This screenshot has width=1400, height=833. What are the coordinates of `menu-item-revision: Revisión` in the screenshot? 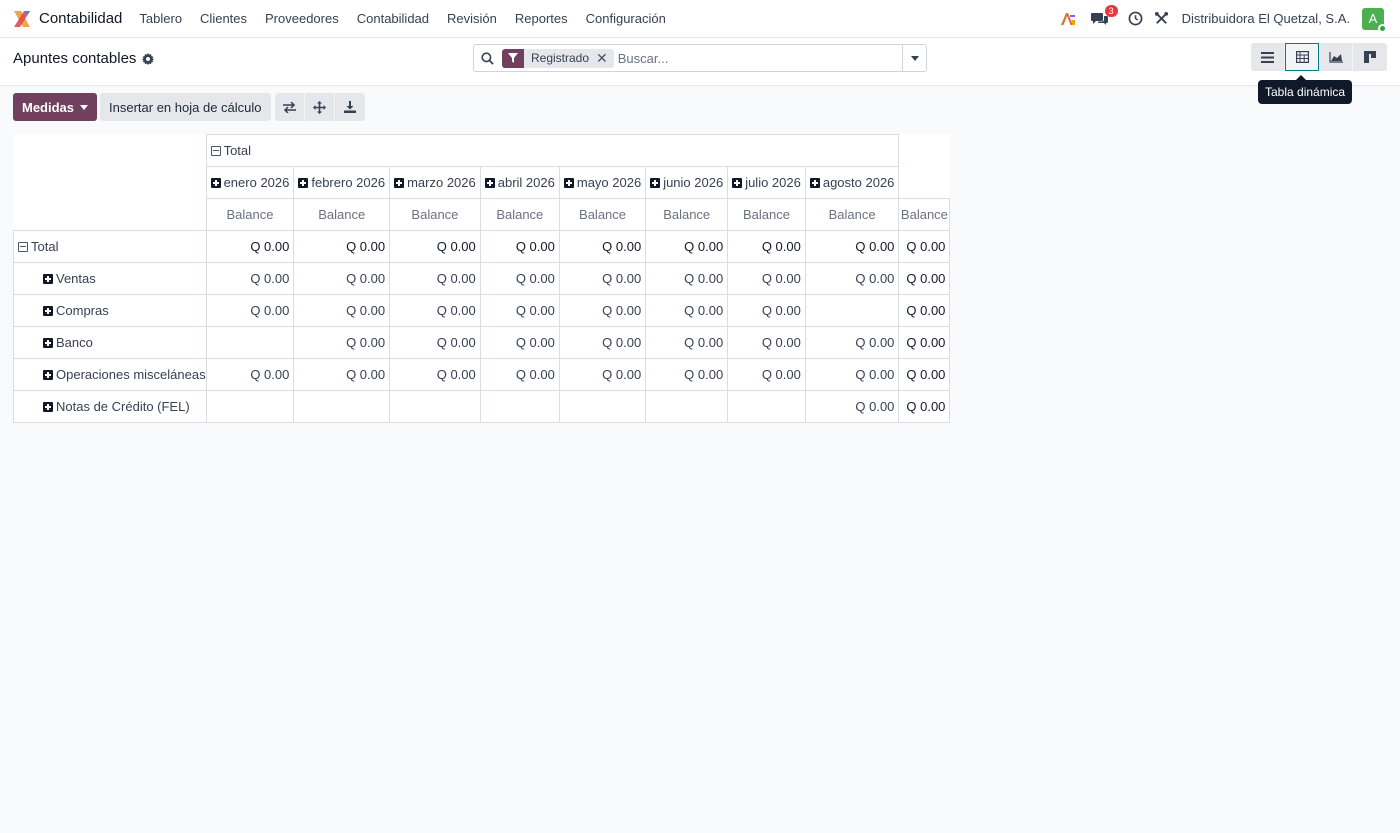 It's located at (472, 18).